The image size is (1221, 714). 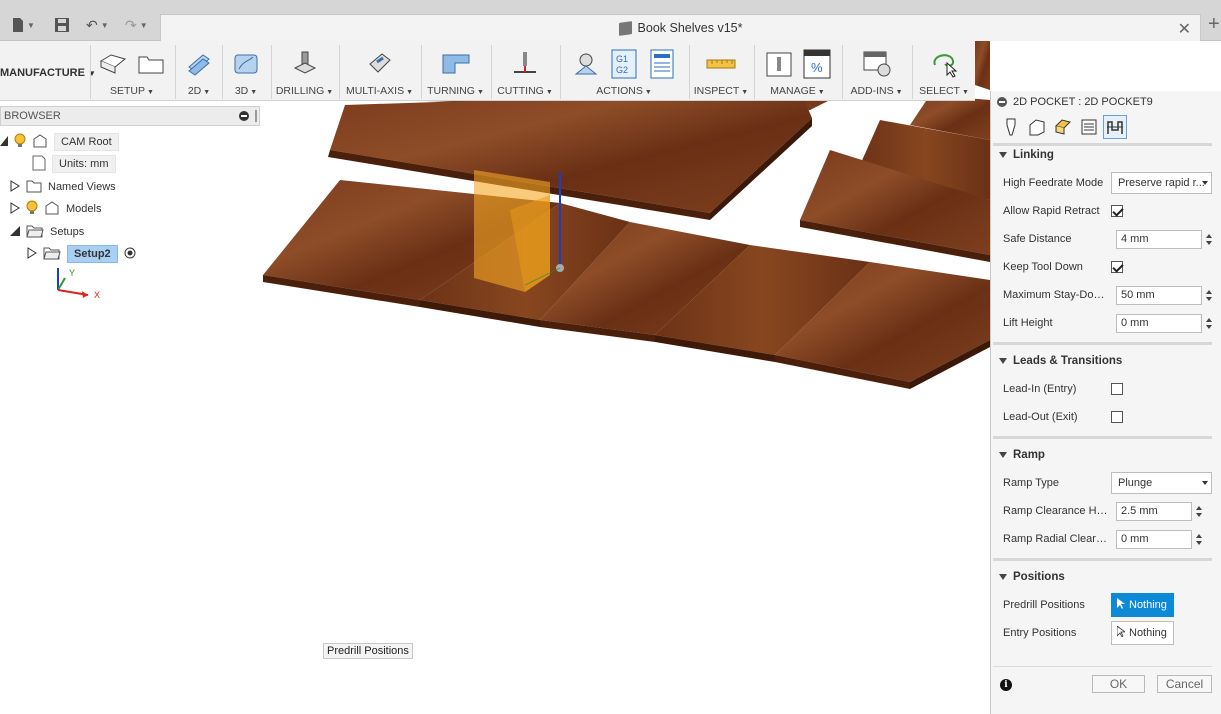 What do you see at coordinates (1117, 211) in the screenshot?
I see `allow-rapid-retract-checkbox` at bounding box center [1117, 211].